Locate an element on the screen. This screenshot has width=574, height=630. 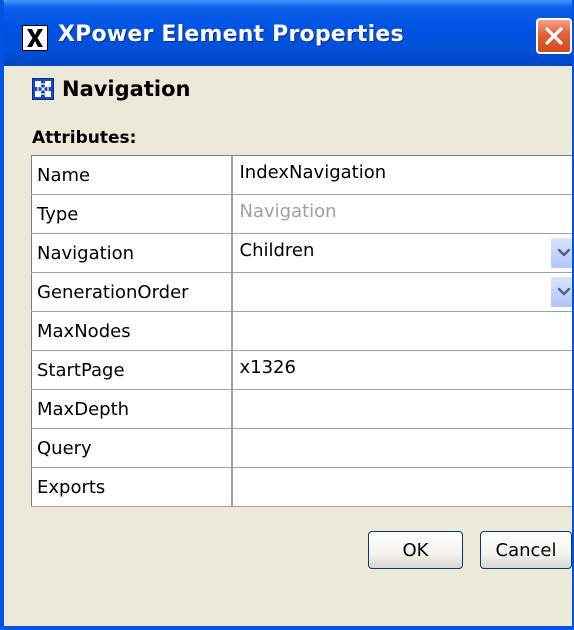
table-row: StartPage x1326 is located at coordinates (301, 370).